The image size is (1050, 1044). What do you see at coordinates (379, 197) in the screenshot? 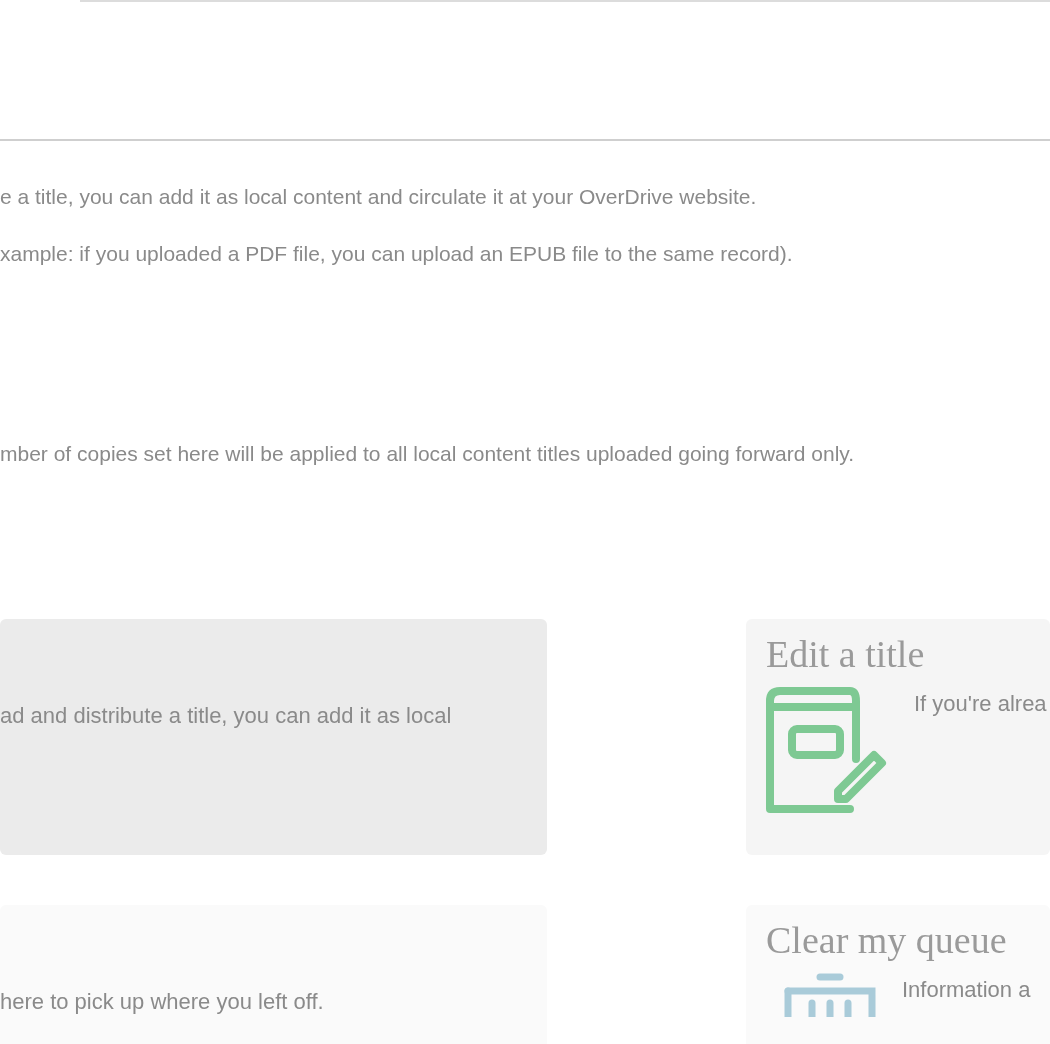
I see `paragraph: e a title, you can add it as local content and circulate it at your OverDrive website.` at bounding box center [379, 197].